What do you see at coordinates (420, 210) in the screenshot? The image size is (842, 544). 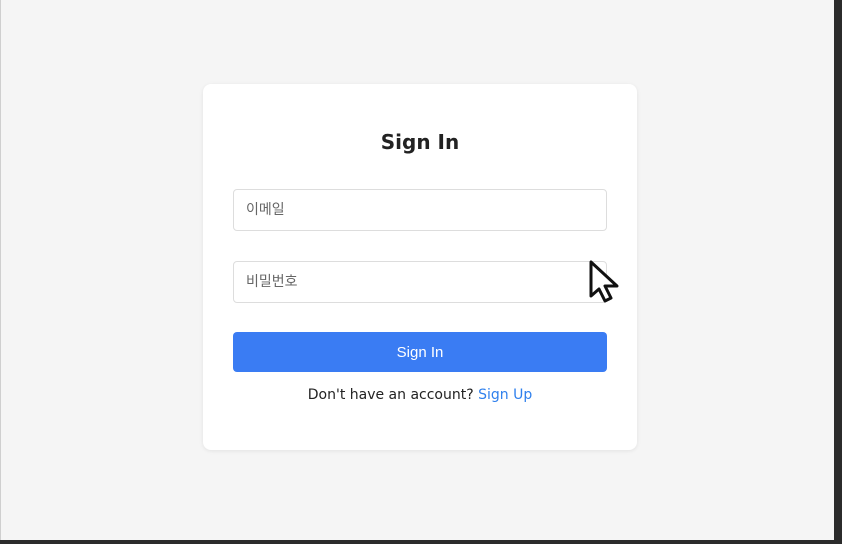 I see `email-field` at bounding box center [420, 210].